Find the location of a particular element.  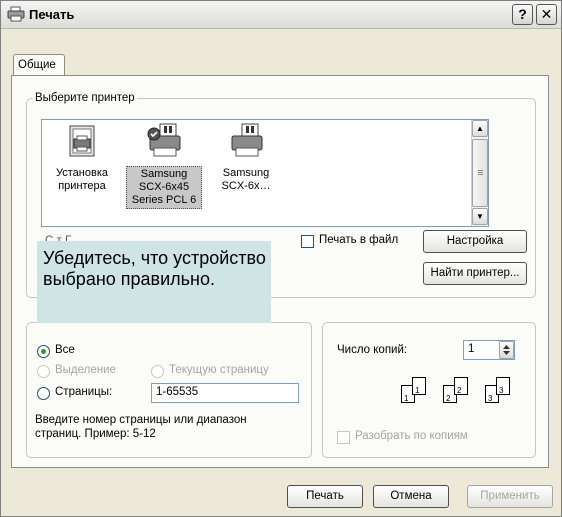

radio-current-page-label: Текущую страницу is located at coordinates (219, 370).